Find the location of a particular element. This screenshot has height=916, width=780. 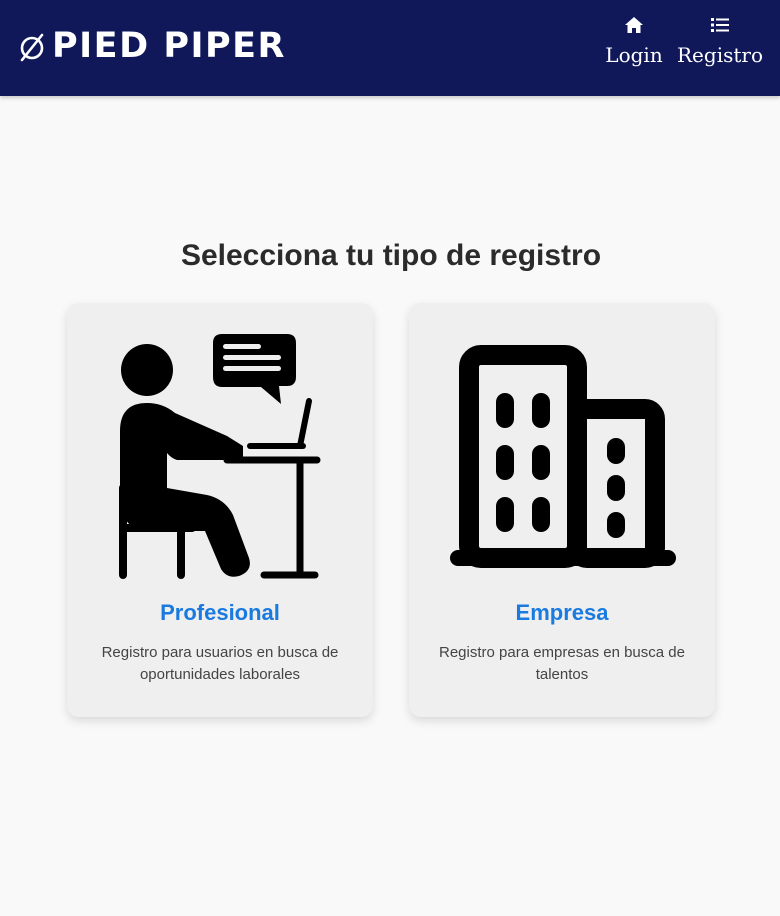

office-building-icon is located at coordinates (563, 456).